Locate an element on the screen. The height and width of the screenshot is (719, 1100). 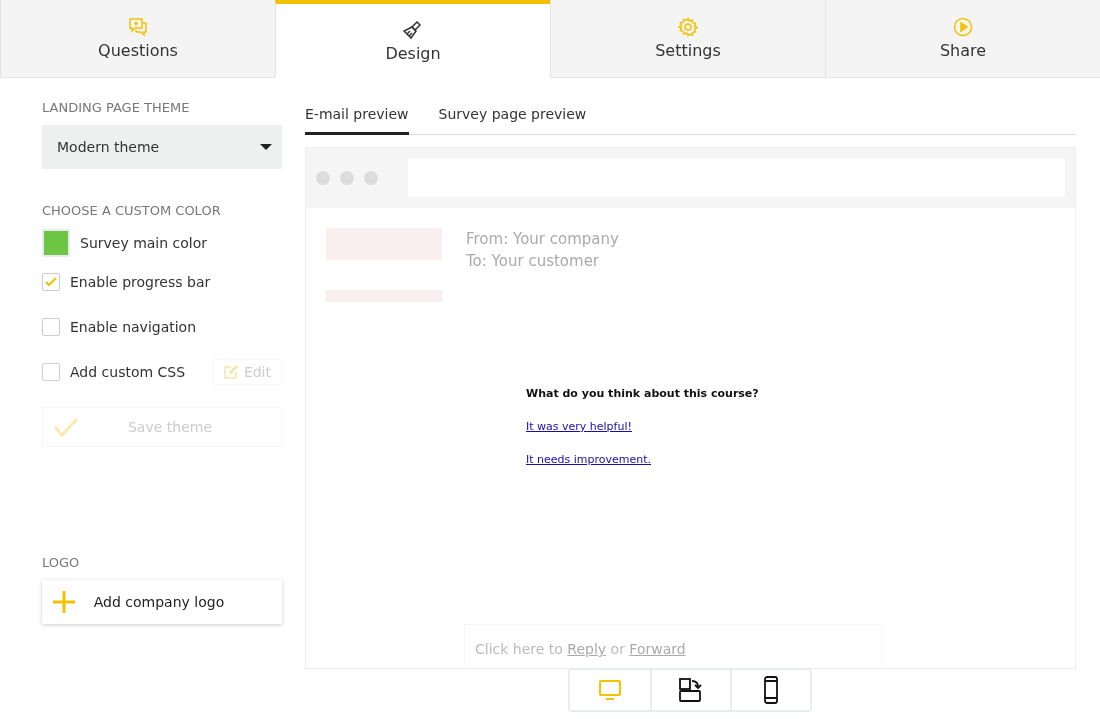
add-logo-button: Add company logo is located at coordinates (162, 602).